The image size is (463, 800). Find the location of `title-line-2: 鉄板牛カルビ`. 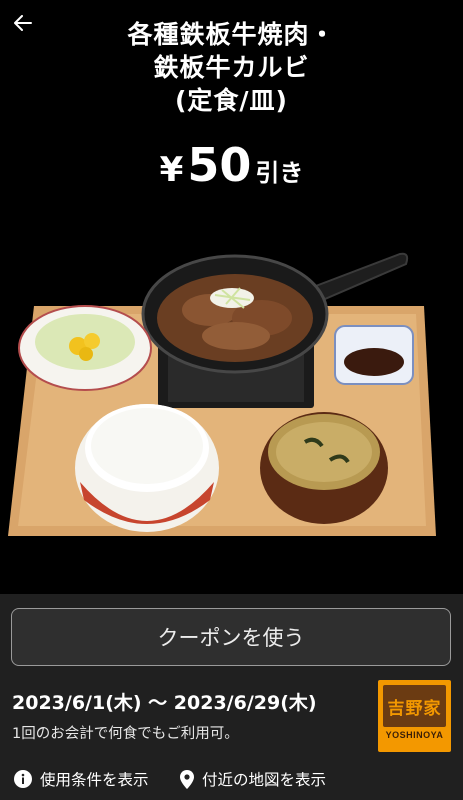

title-line-2: 鉄板牛カルビ is located at coordinates (231, 67).